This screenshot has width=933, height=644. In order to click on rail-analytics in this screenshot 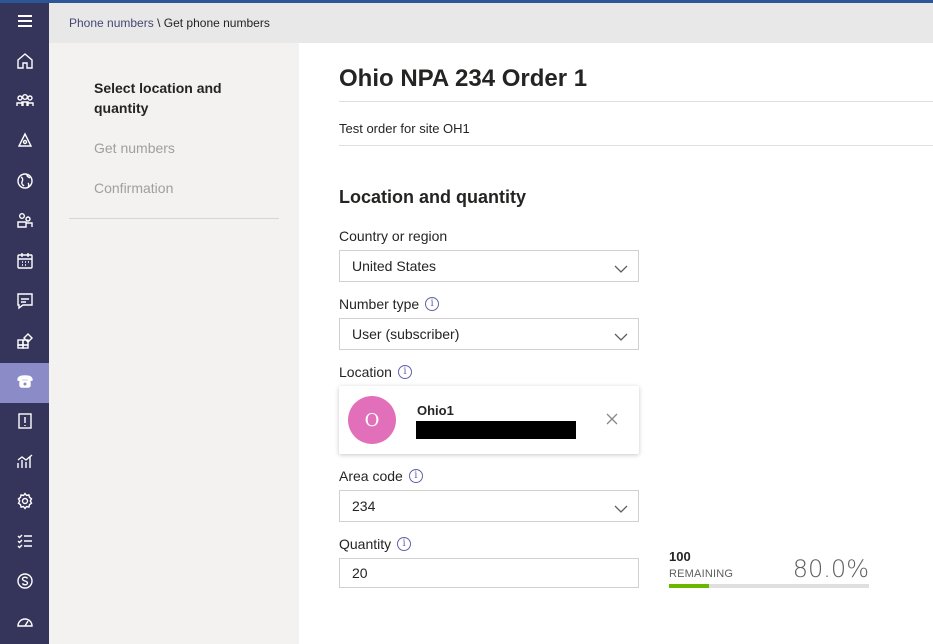, I will do `click(24, 463)`.